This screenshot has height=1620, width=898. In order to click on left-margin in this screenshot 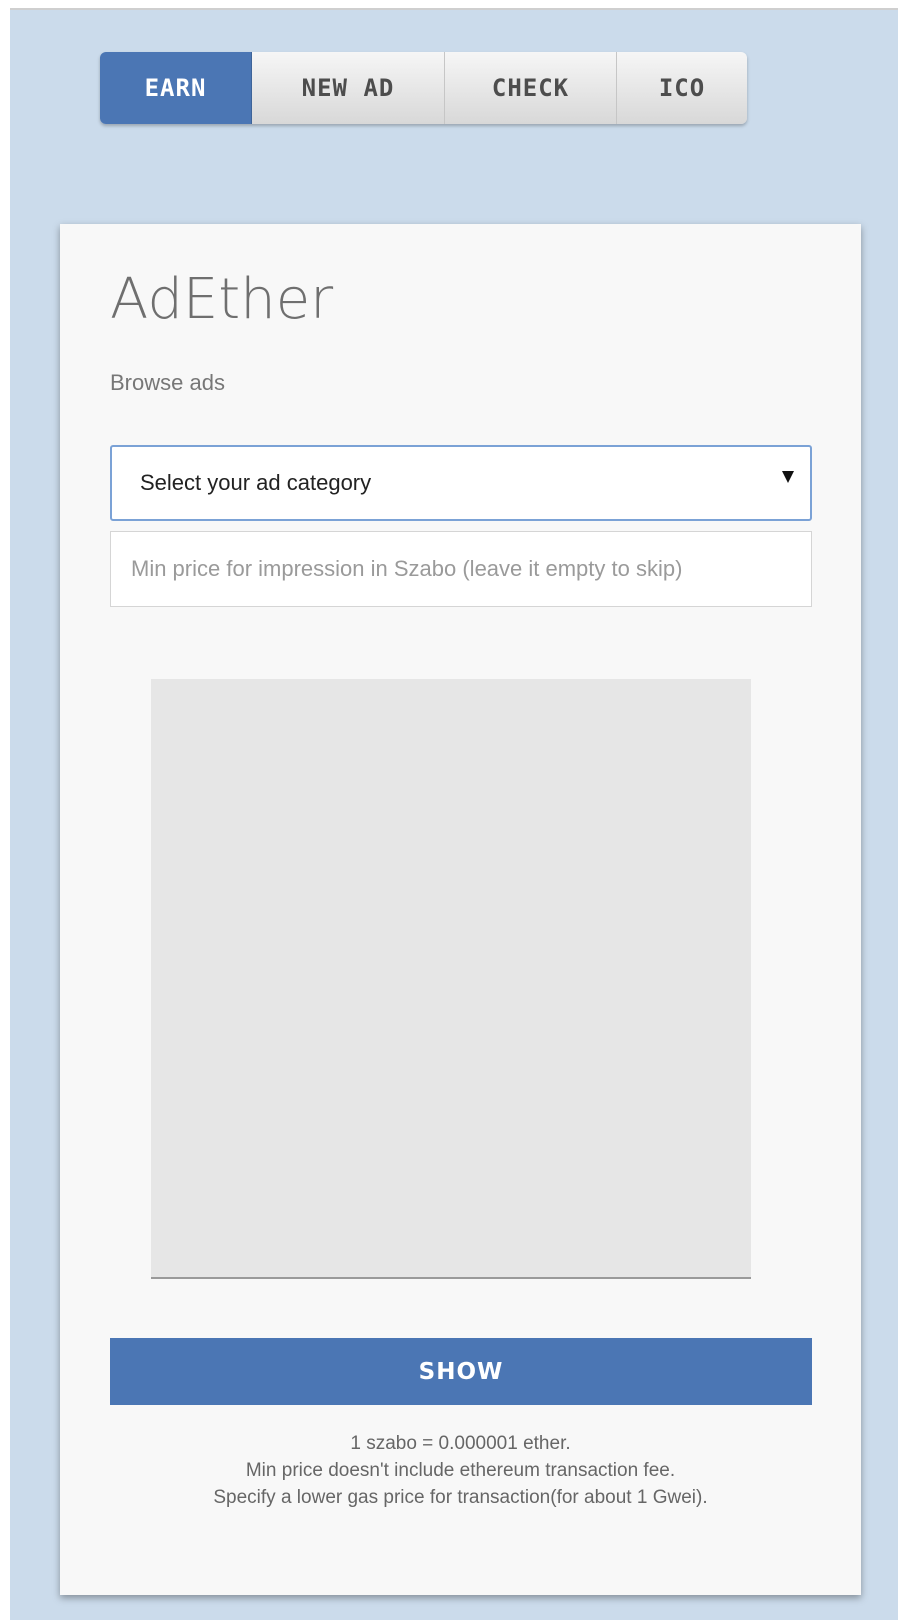, I will do `click(5, 810)`.